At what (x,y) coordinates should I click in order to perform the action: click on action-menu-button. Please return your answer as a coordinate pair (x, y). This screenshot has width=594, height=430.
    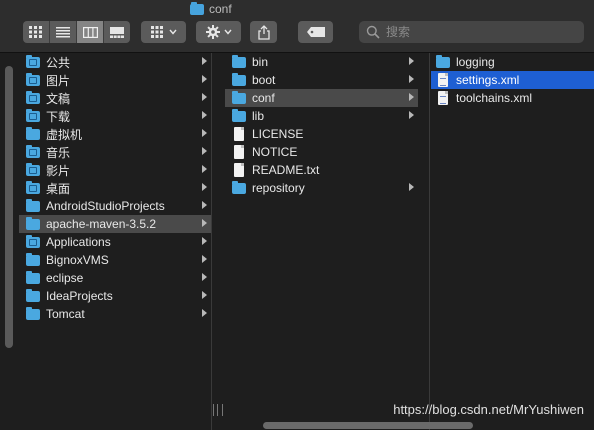
    Looking at the image, I should click on (218, 32).